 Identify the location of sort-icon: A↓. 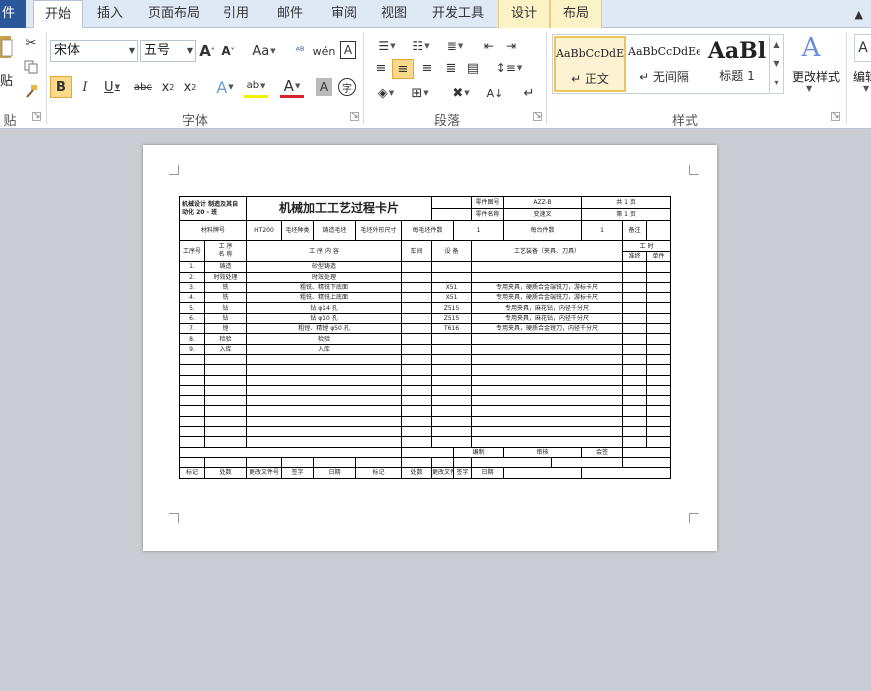
(495, 93).